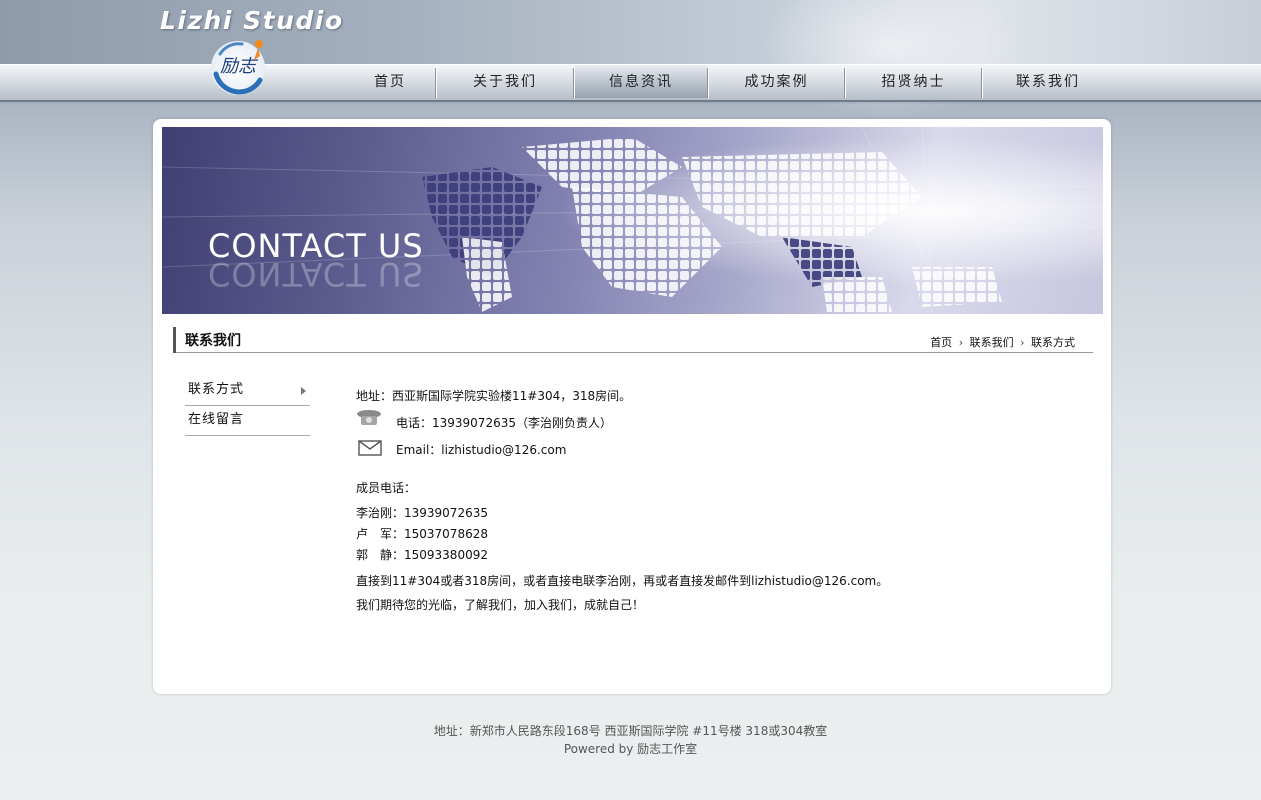 The width and height of the screenshot is (1261, 800). What do you see at coordinates (494, 396) in the screenshot?
I see `contact-address: 地址：西亚斯国际学院实验楼11#304，318房间。` at bounding box center [494, 396].